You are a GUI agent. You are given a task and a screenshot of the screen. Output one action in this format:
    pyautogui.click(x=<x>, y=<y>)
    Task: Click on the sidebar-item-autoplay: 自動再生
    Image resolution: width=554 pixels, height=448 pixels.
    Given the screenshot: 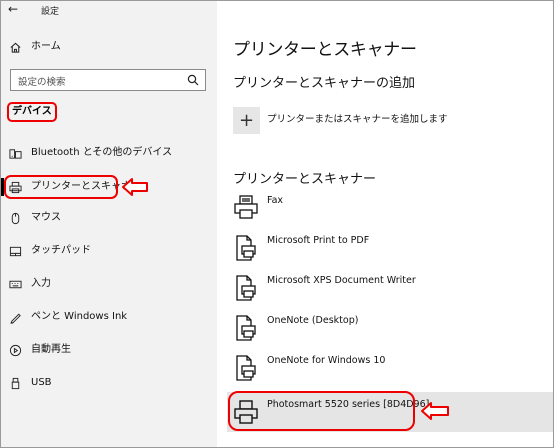 What is the action you would take?
    pyautogui.click(x=109, y=350)
    